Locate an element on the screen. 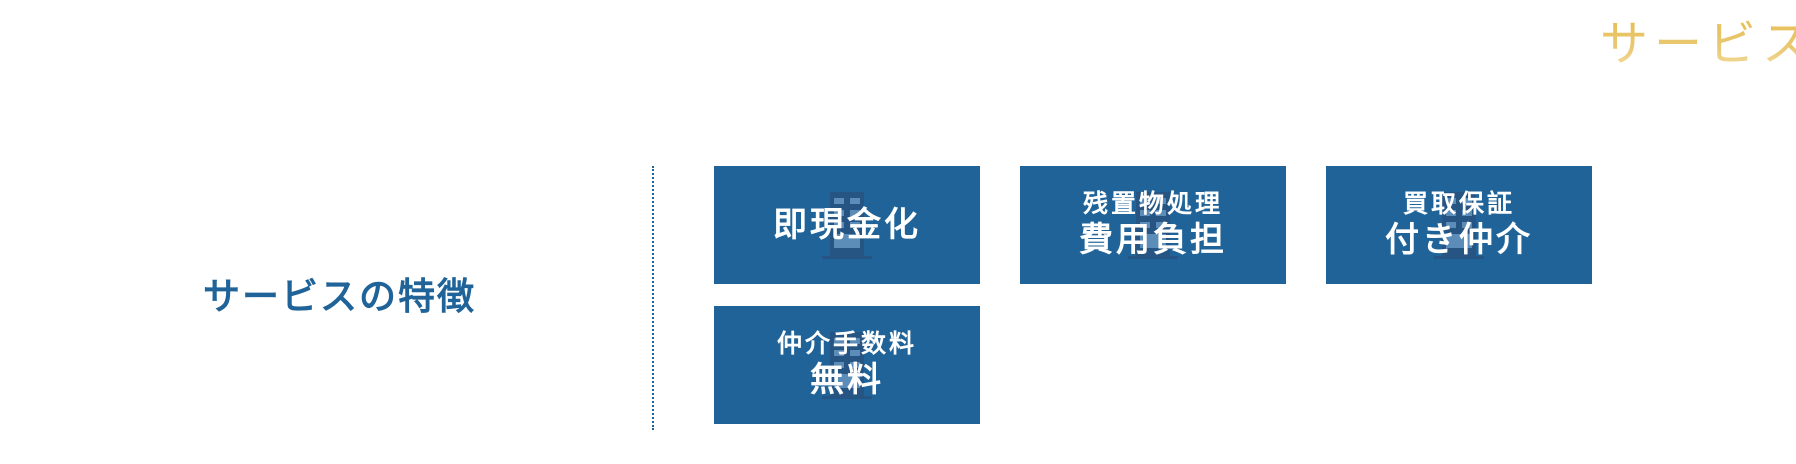 This screenshot has height=464, width=1796. feature-card-buyback-guarantee: 買取保証 付き仲介 is located at coordinates (1459, 225).